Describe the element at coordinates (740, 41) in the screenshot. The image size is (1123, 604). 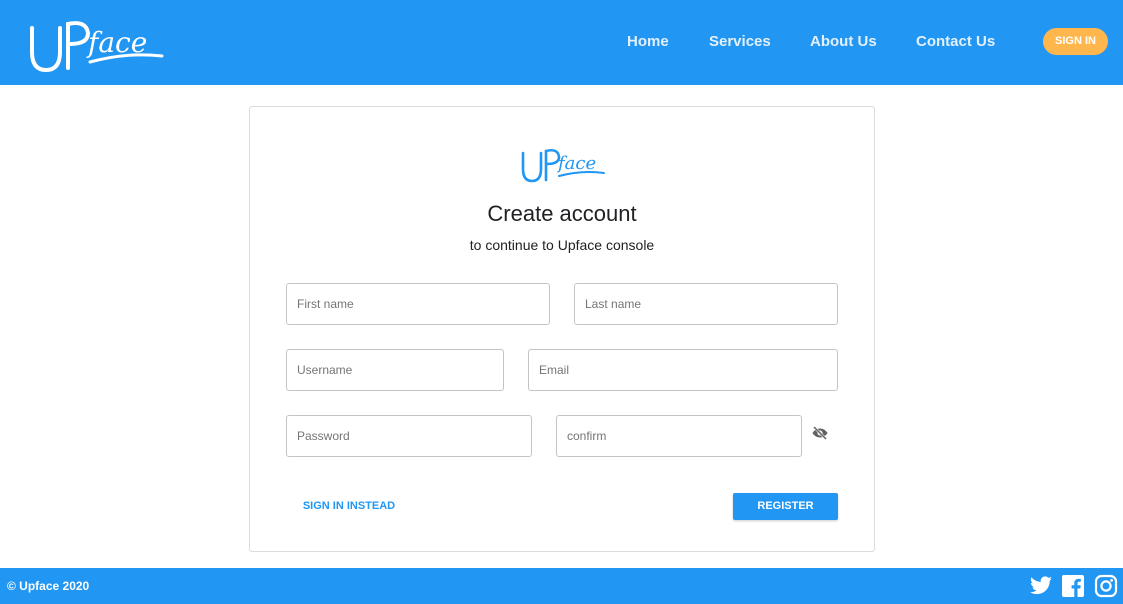
I see `nav-services-link: Services` at that location.